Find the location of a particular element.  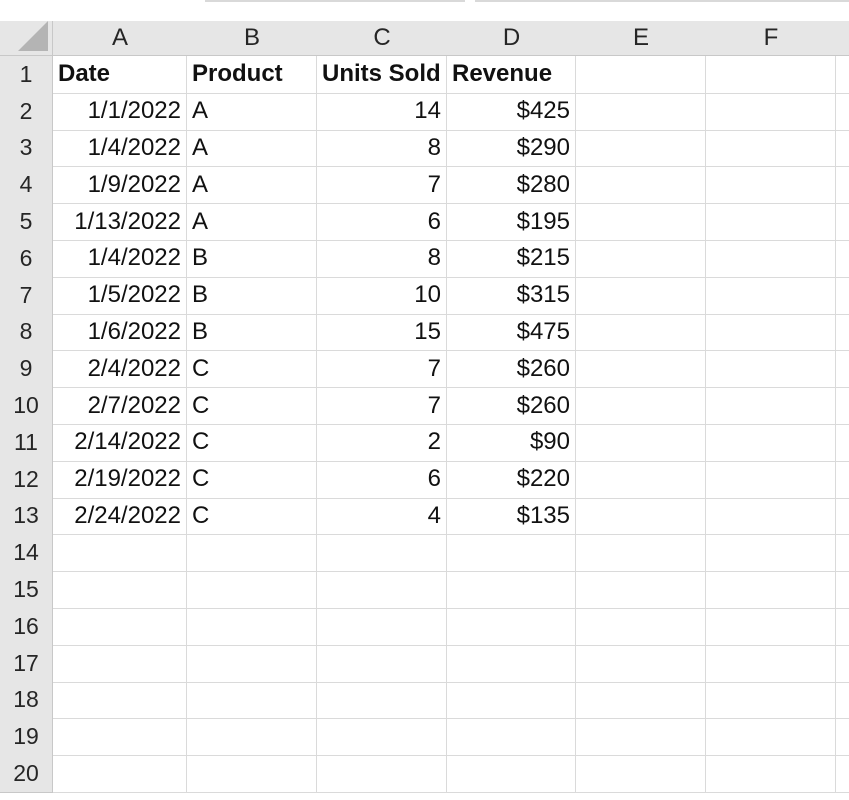

grid-cell: $195 is located at coordinates (511, 222).